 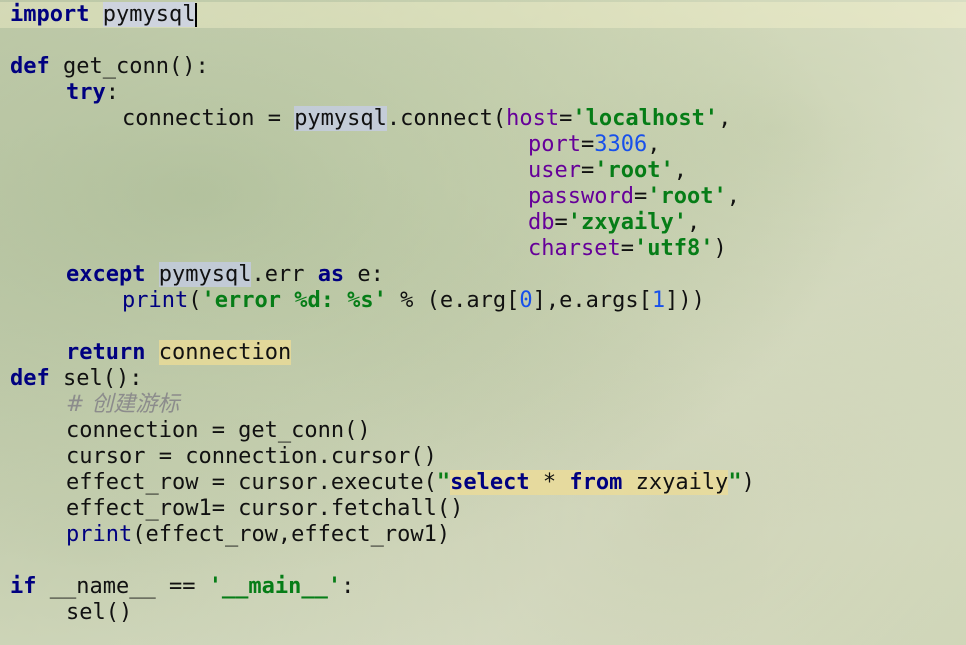 What do you see at coordinates (645, 118) in the screenshot?
I see `string-literal: 'localhost'` at bounding box center [645, 118].